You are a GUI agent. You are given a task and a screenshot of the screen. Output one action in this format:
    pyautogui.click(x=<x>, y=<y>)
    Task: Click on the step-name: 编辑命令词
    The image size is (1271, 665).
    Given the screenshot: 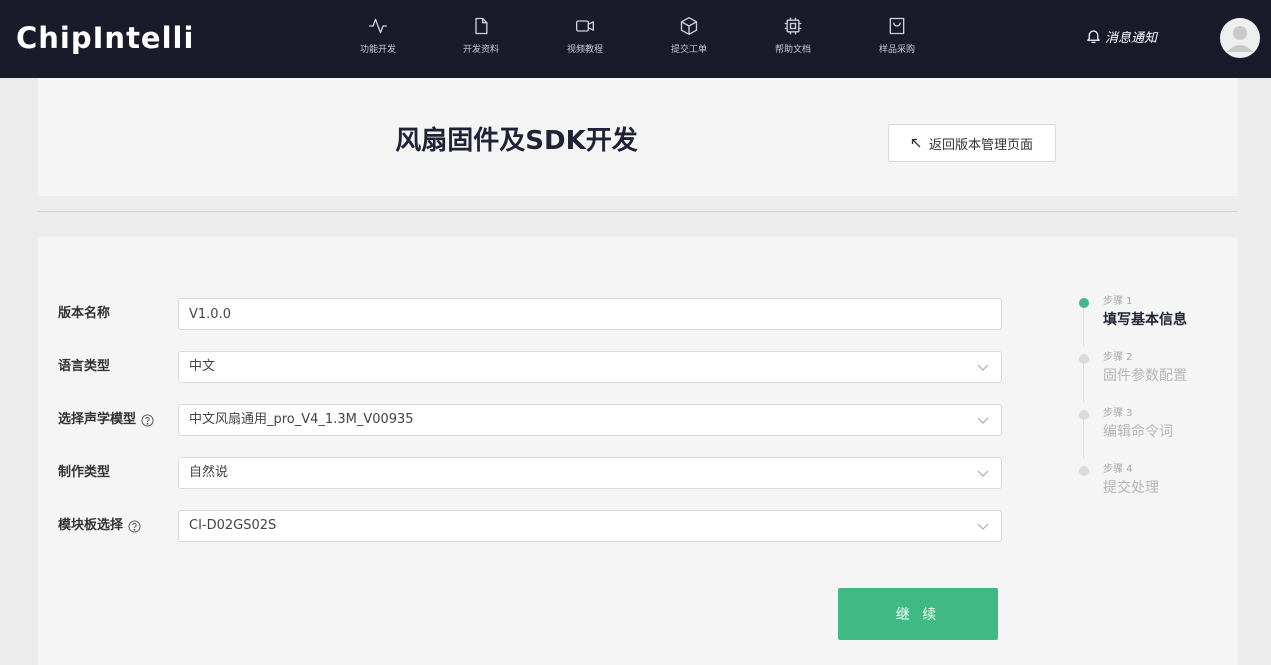 What is the action you would take?
    pyautogui.click(x=1138, y=432)
    